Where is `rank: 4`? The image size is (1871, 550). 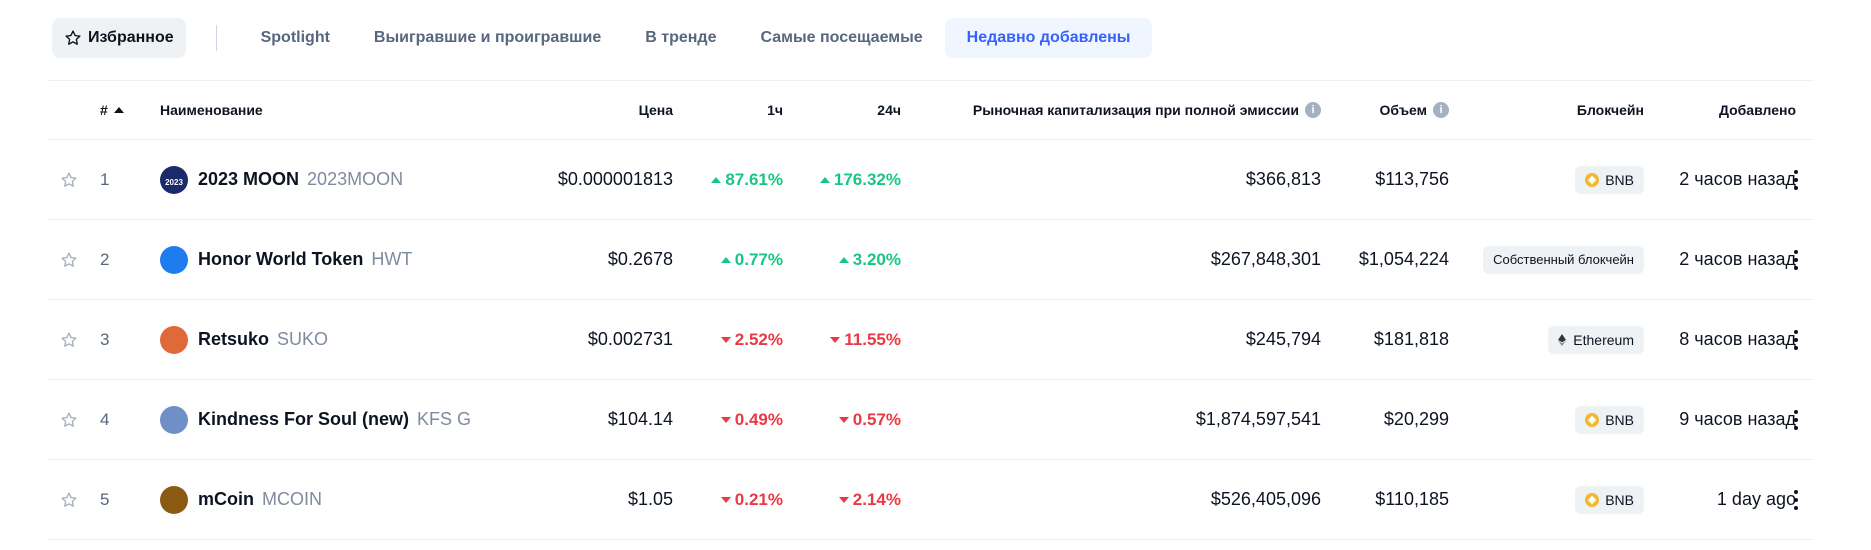
rank: 4 is located at coordinates (120, 419).